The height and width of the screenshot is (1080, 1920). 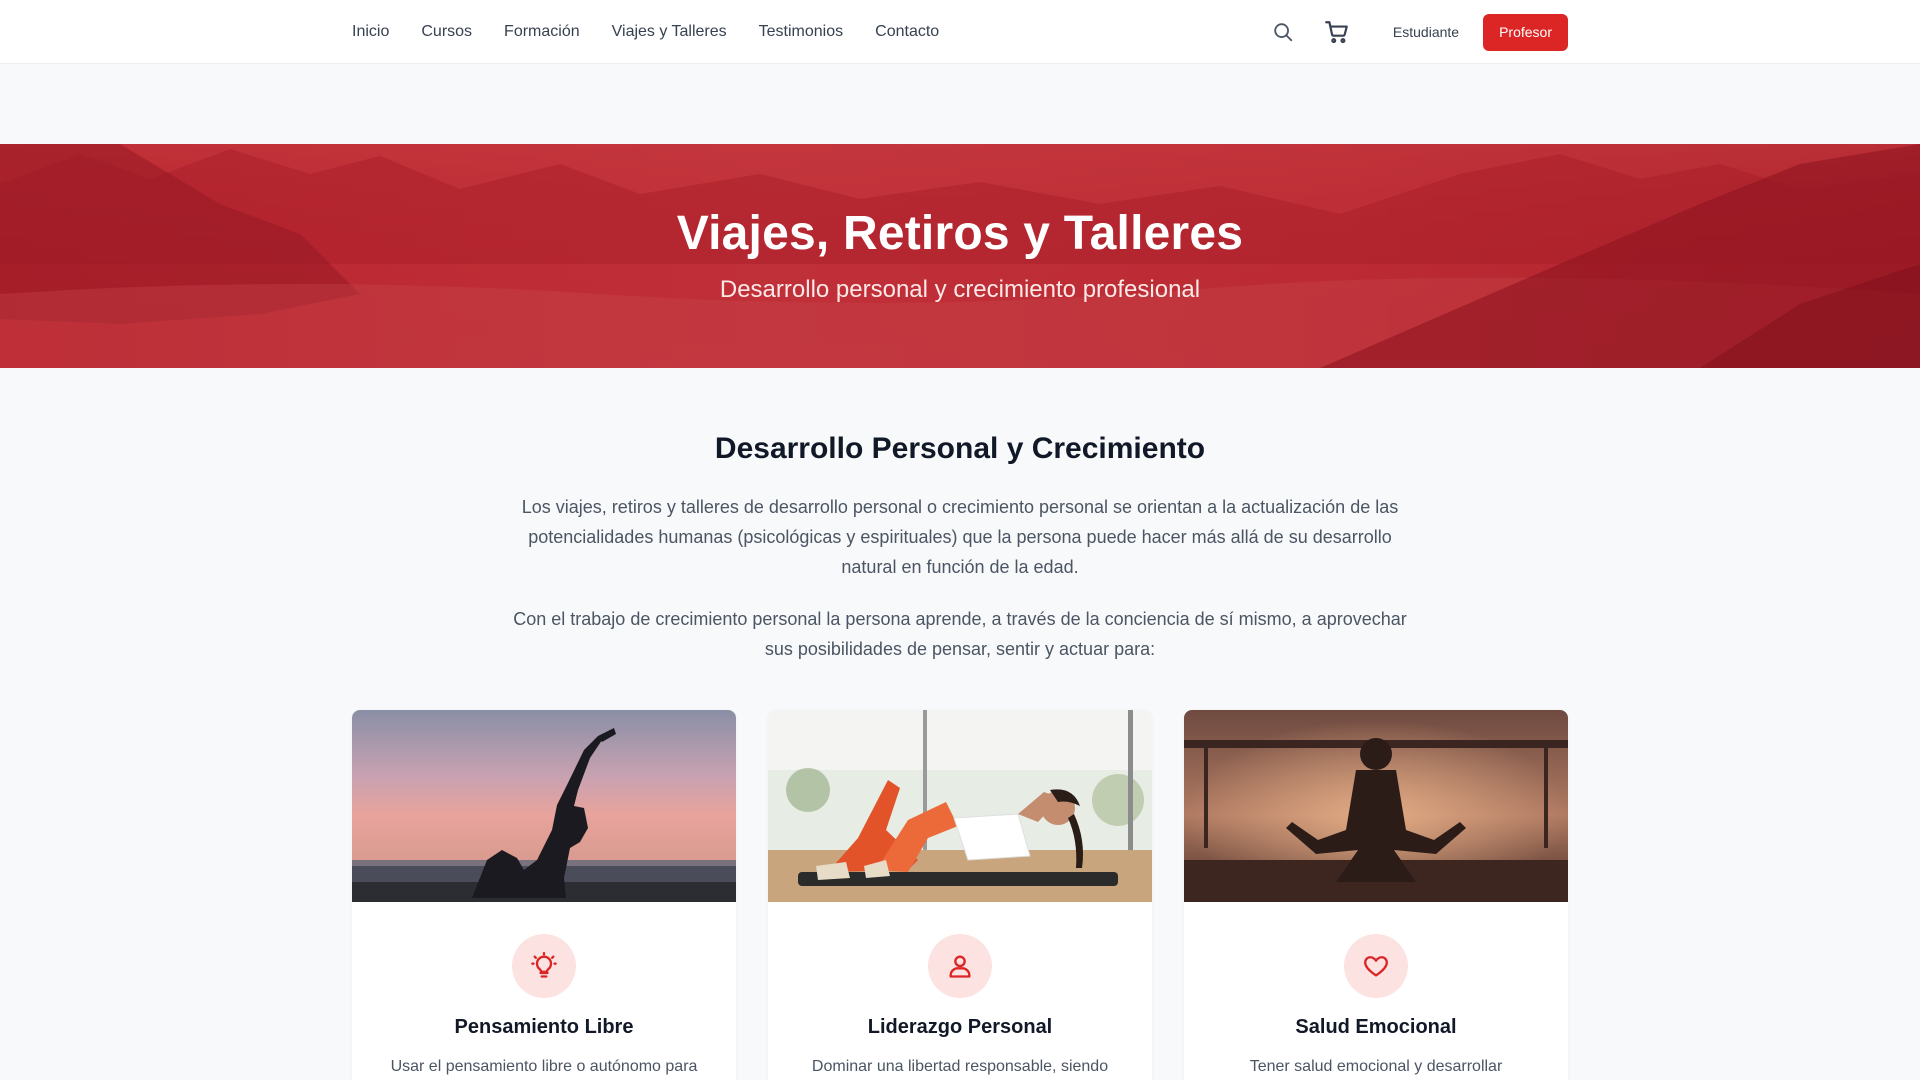 I want to click on exercise-image, so click(x=960, y=806).